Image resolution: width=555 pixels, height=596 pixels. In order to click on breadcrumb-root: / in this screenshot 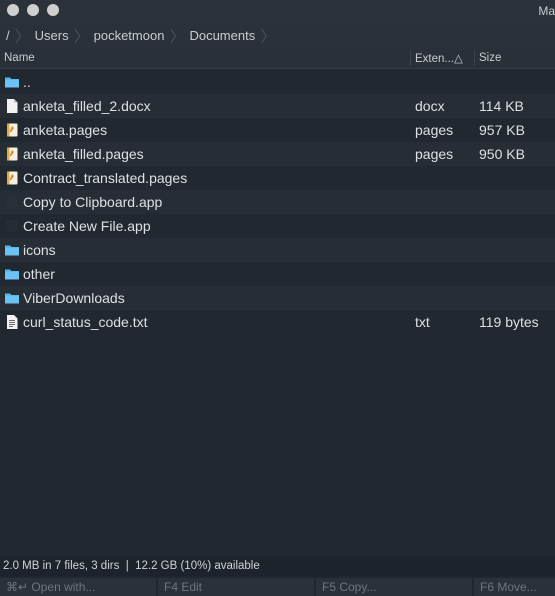, I will do `click(8, 35)`.